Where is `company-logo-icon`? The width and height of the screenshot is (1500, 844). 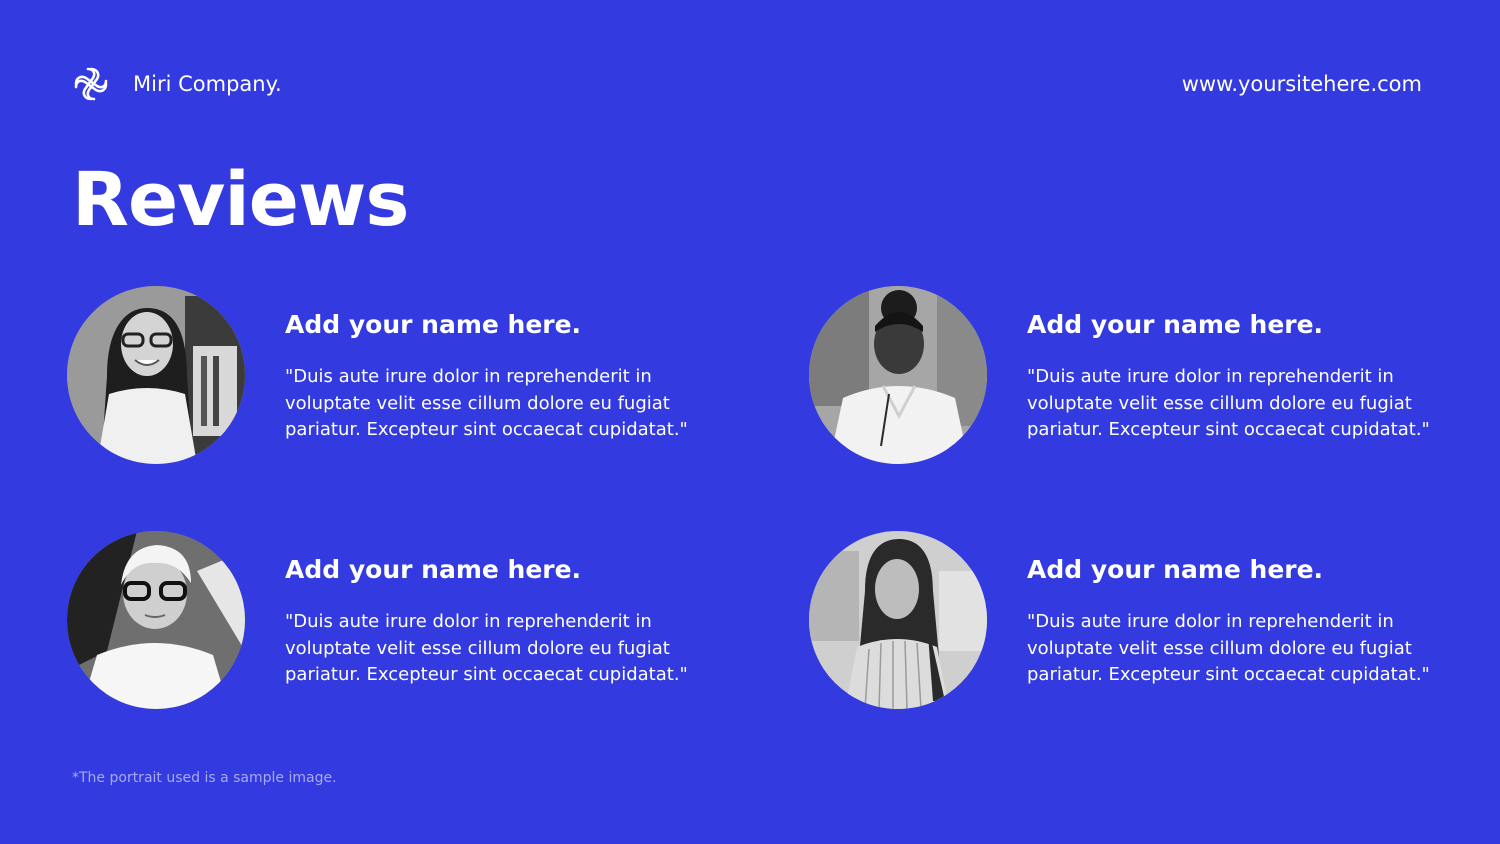 company-logo-icon is located at coordinates (91, 84).